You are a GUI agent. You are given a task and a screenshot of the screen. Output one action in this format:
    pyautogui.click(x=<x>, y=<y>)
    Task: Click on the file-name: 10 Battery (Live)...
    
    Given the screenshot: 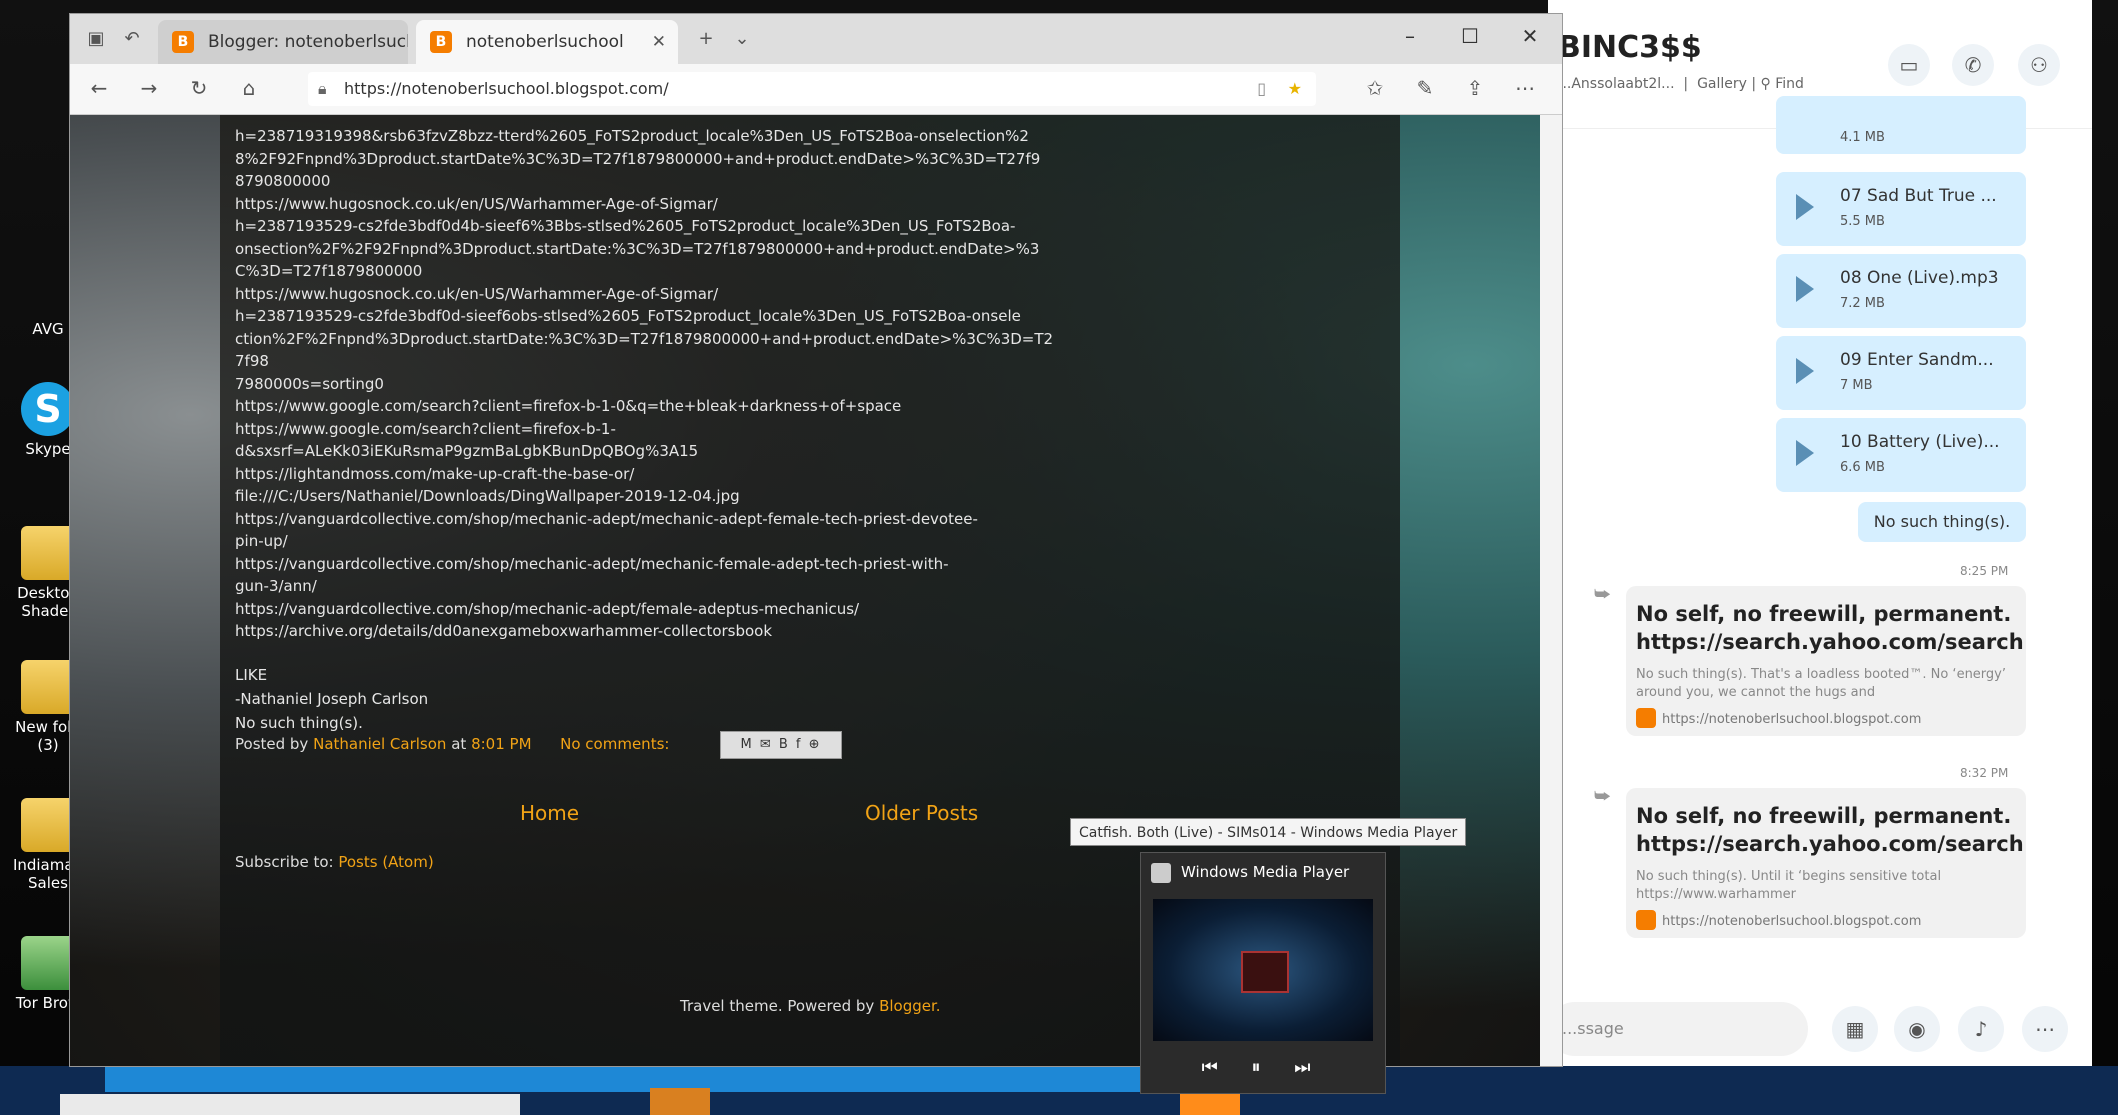 What is the action you would take?
    pyautogui.click(x=1920, y=442)
    